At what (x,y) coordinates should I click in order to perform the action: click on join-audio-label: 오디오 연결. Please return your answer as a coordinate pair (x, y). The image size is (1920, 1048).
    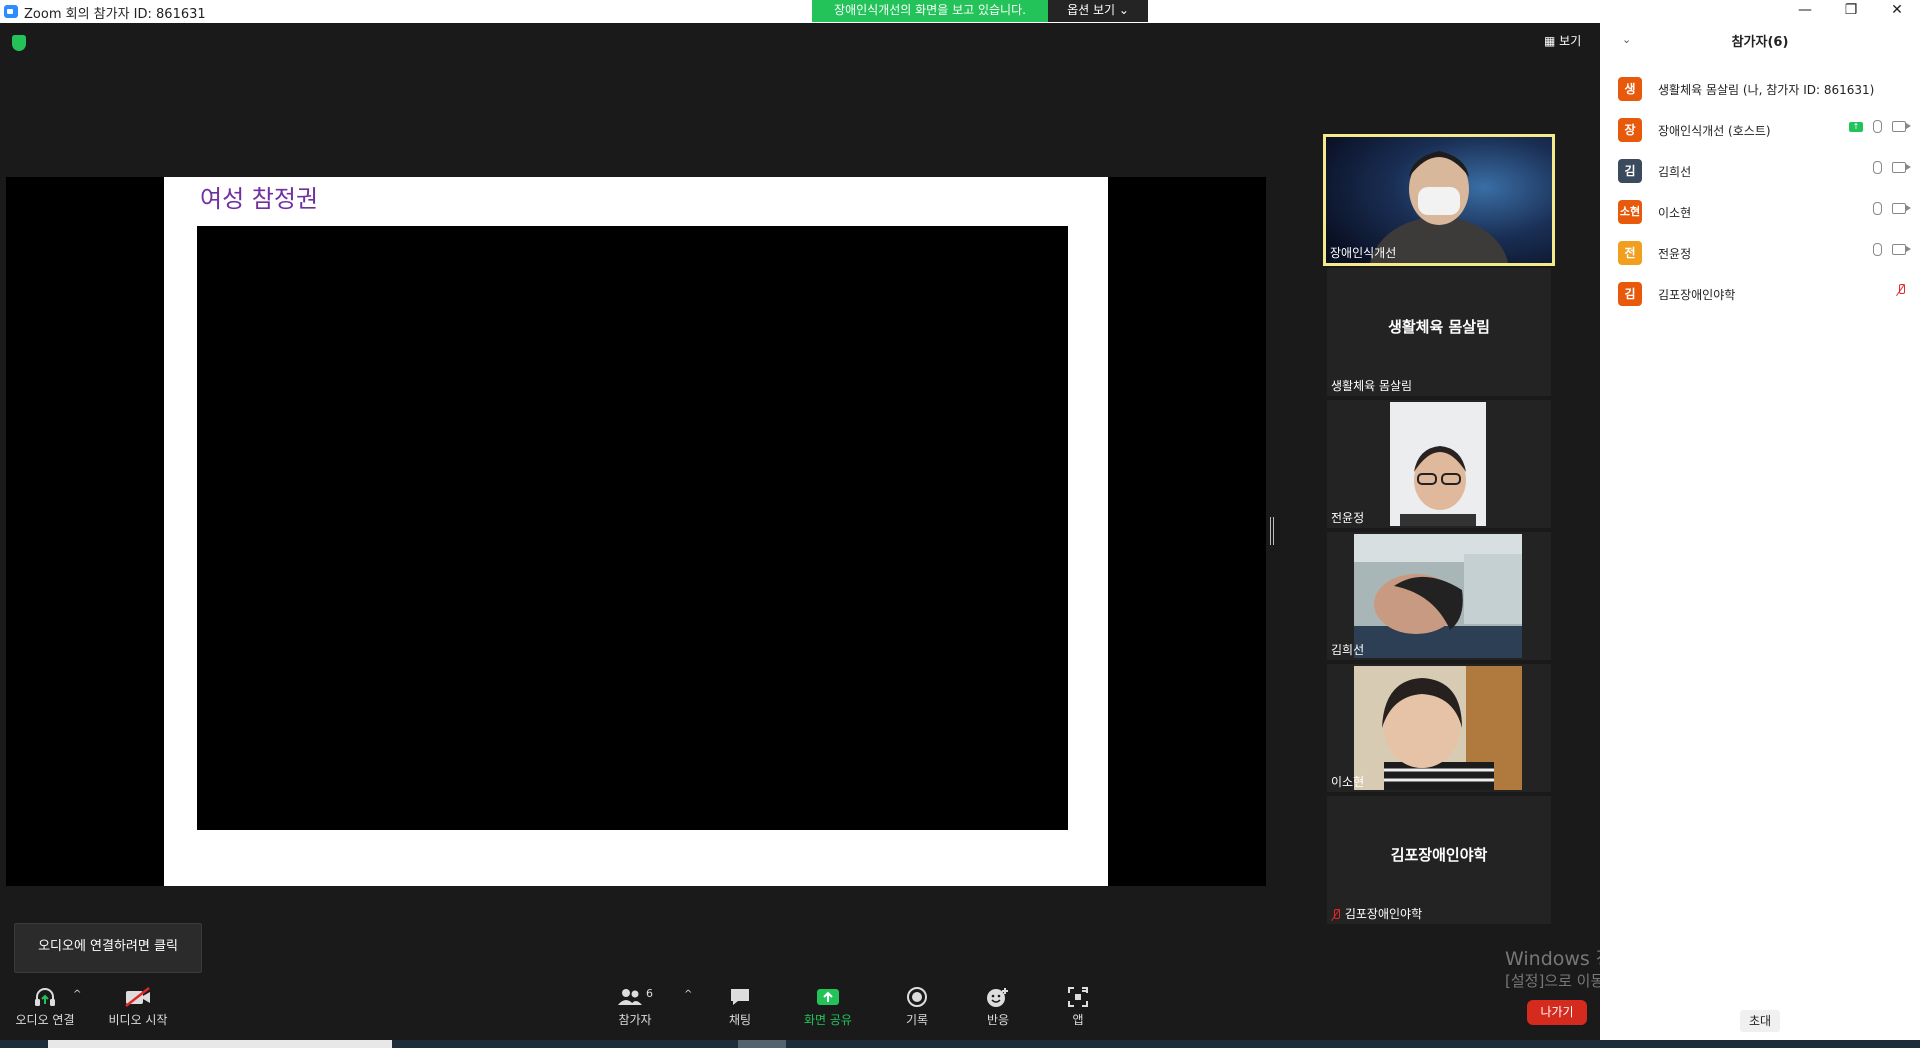
    Looking at the image, I should click on (45, 1020).